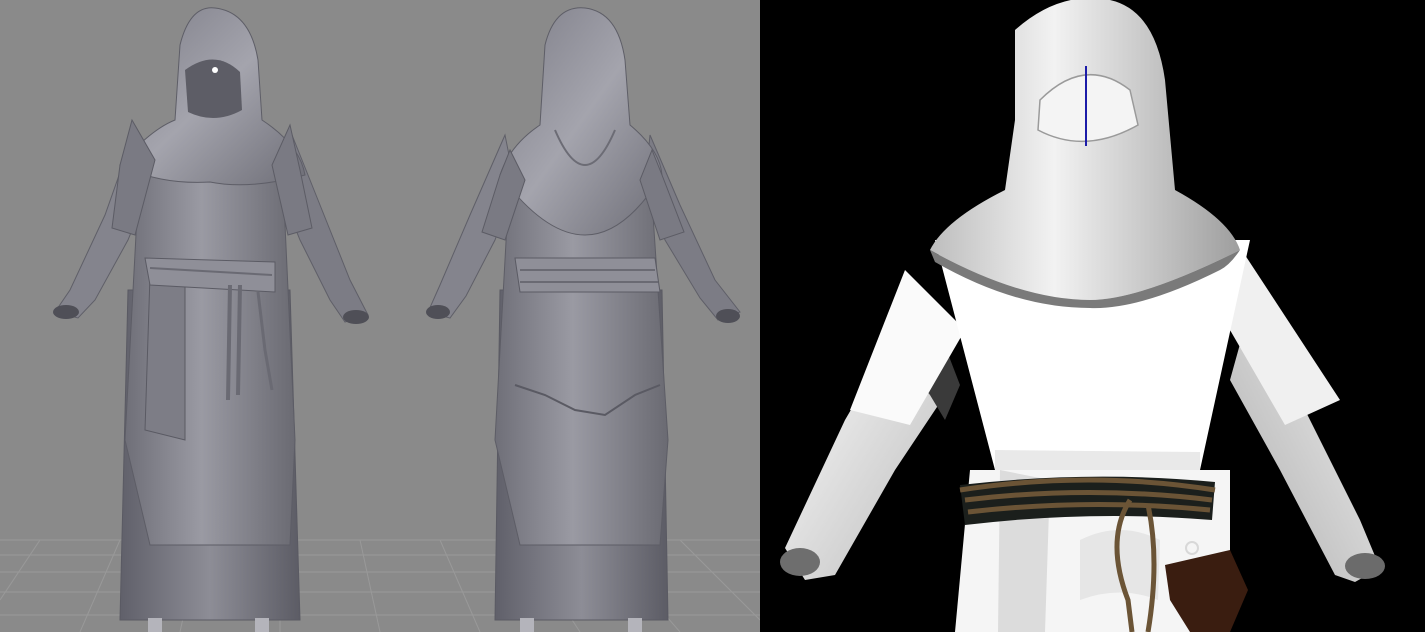 Image resolution: width=1425 pixels, height=632 pixels. Describe the element at coordinates (215, 70) in the screenshot. I see `pivot-dot` at that location.